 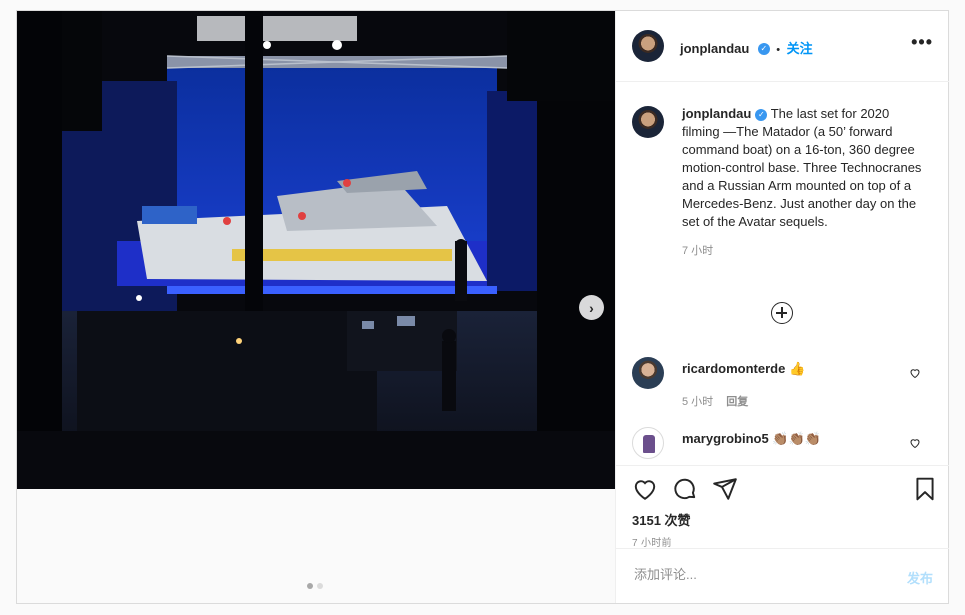 I want to click on add-comment-bar: 发布, so click(x=782, y=575).